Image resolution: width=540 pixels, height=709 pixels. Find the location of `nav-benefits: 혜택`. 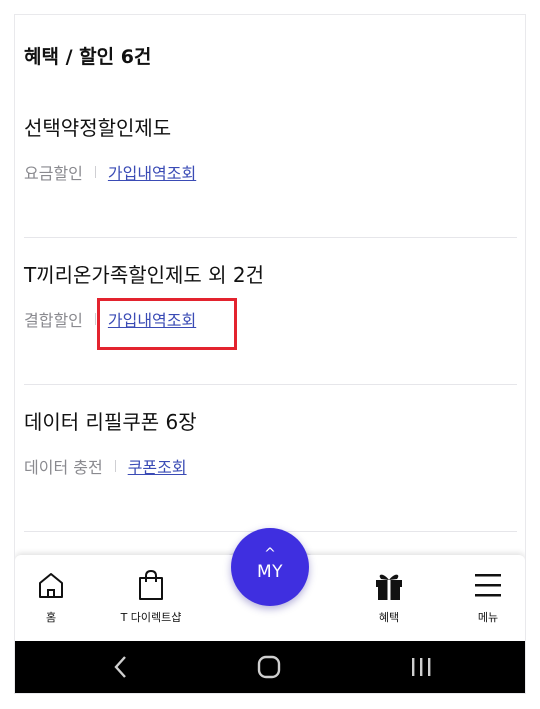

nav-benefits: 혜택 is located at coordinates (389, 598).